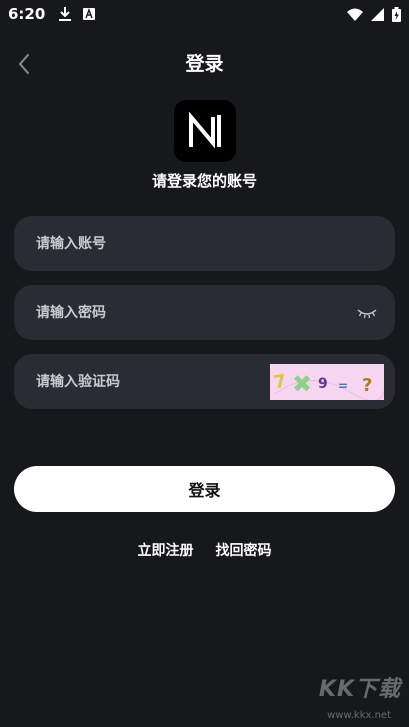  What do you see at coordinates (377, 14) in the screenshot?
I see `signal-icon` at bounding box center [377, 14].